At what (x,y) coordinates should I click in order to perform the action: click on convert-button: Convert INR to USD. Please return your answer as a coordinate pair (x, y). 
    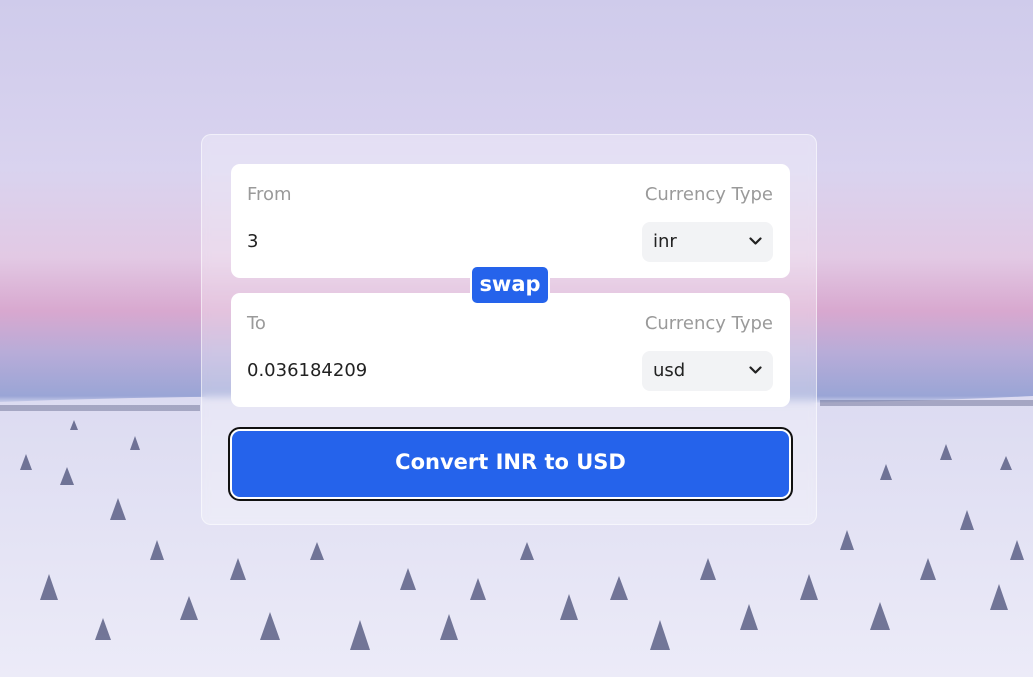
    Looking at the image, I should click on (510, 464).